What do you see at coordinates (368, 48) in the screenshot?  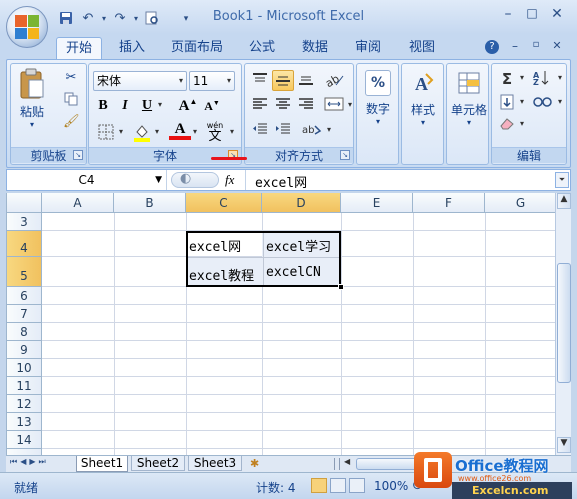 I see `tab-review: 审阅` at bounding box center [368, 48].